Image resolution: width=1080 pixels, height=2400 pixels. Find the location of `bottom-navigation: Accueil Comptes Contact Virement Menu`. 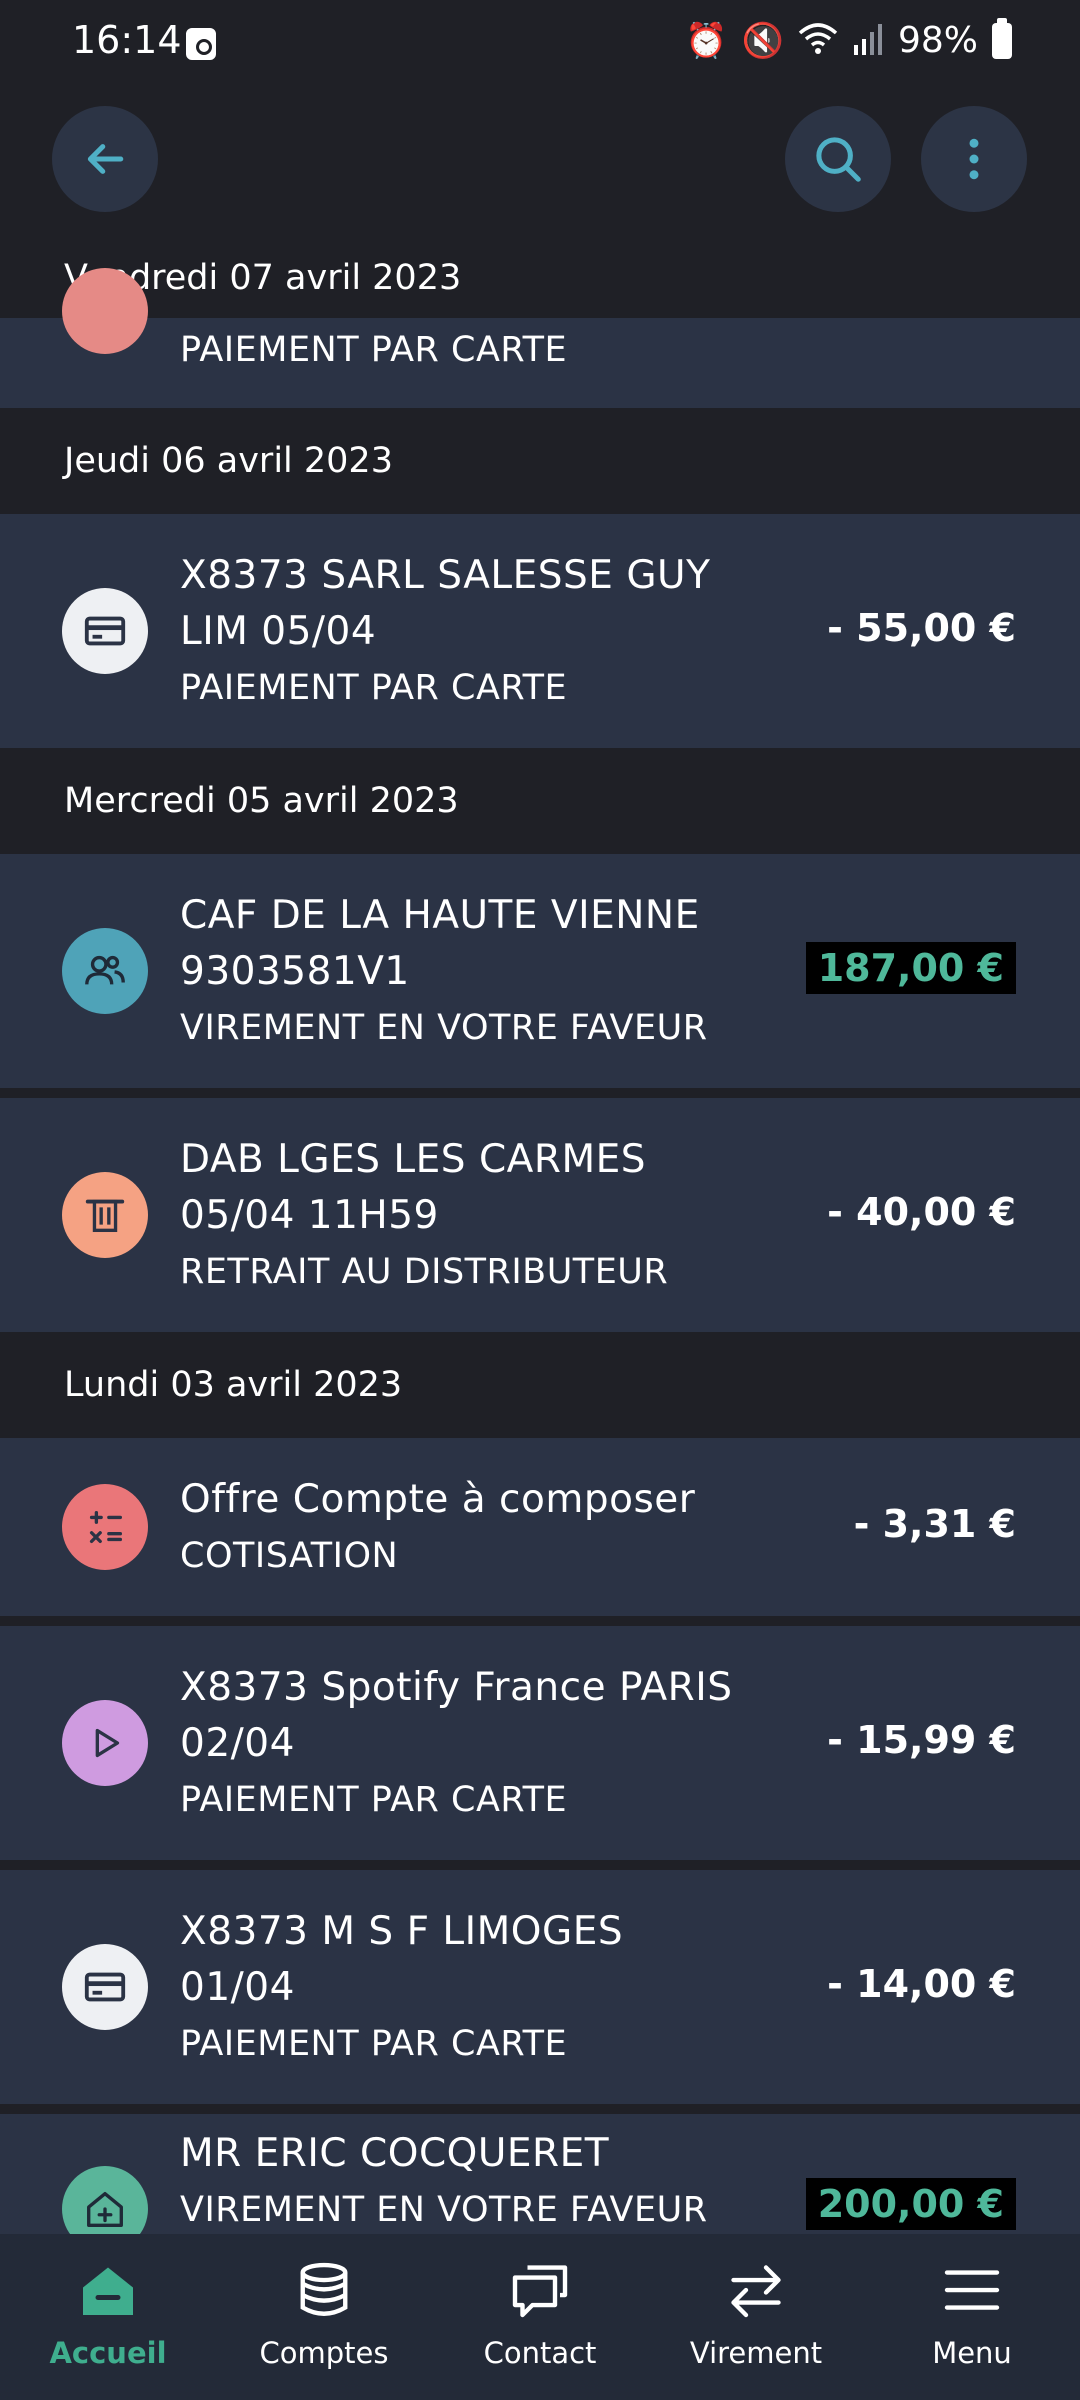

bottom-navigation: Accueil Comptes Contact Virement Menu is located at coordinates (540, 2317).